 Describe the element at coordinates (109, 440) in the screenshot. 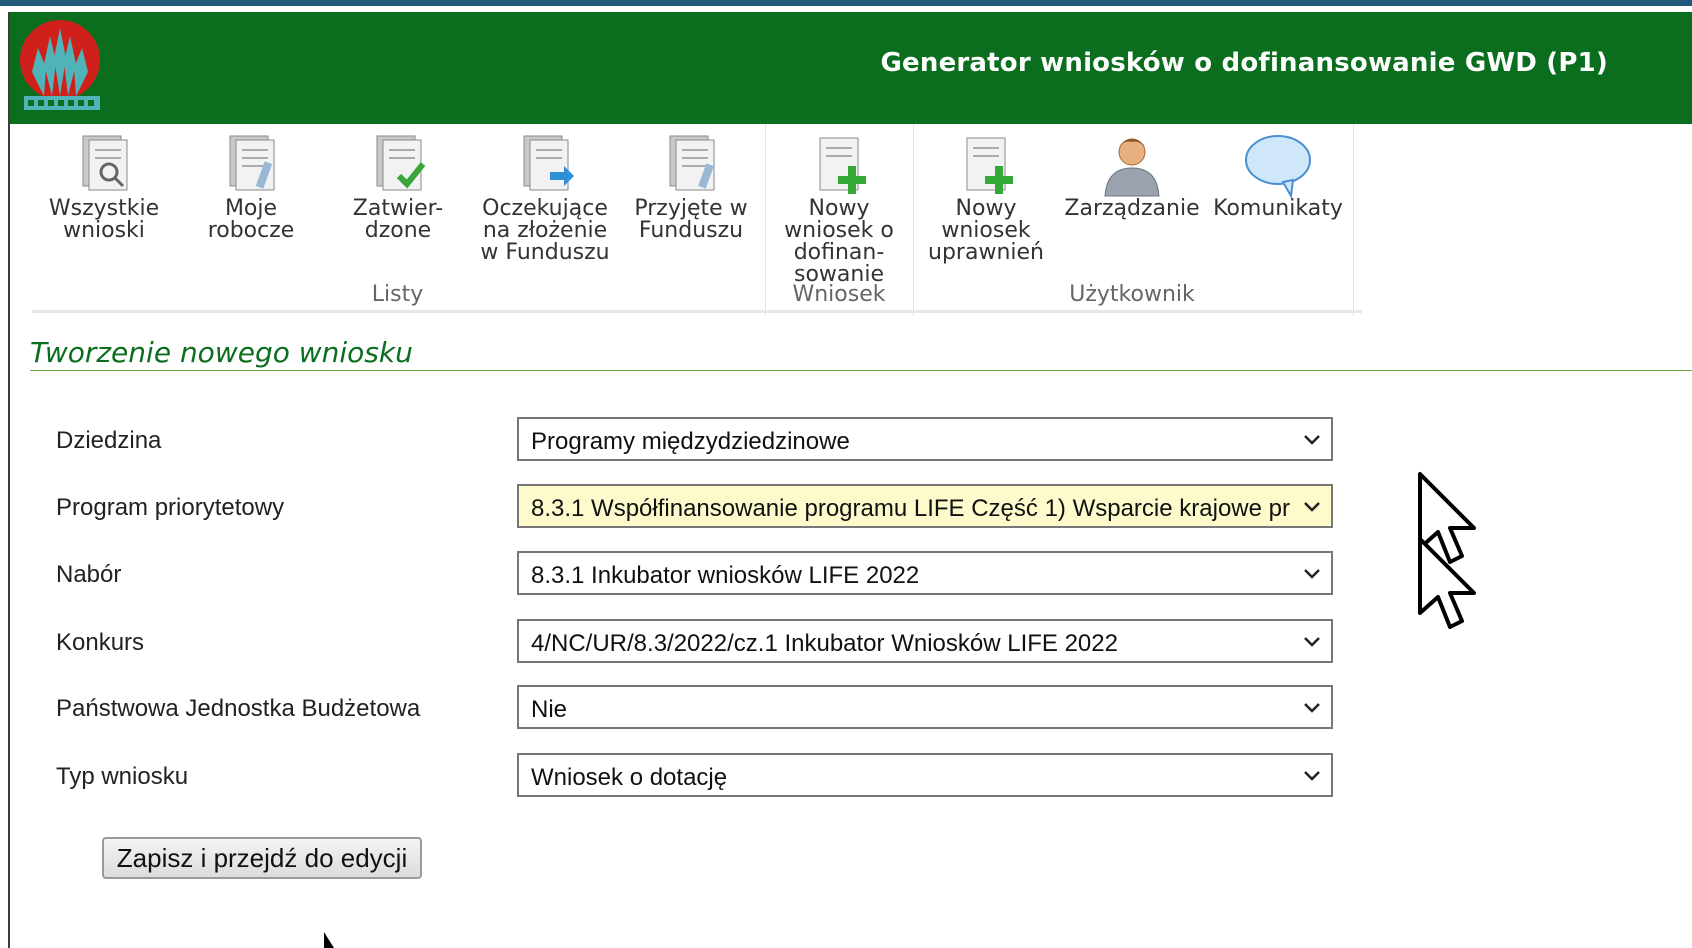

I see `field-label: Dziedzina` at that location.